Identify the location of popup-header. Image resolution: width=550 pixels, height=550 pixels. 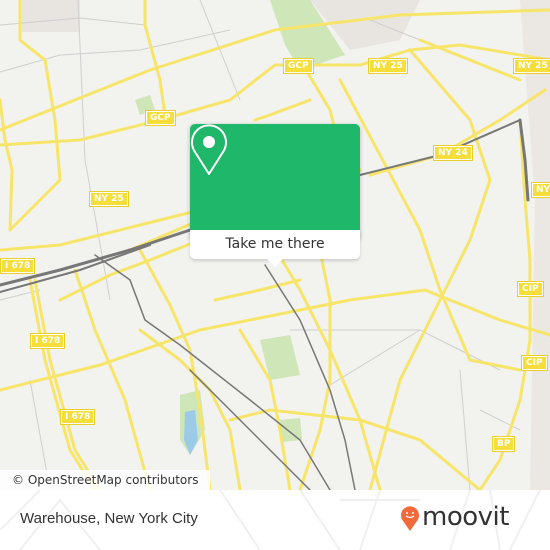
(275, 177).